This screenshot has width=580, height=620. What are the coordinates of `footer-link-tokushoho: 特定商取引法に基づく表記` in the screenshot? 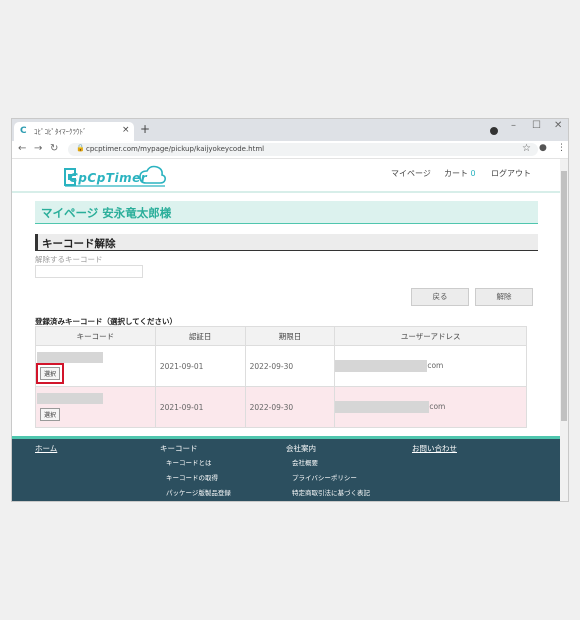 It's located at (331, 492).